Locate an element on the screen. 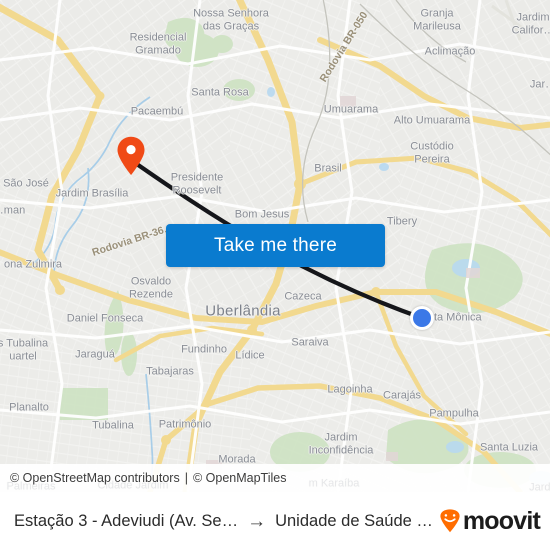  take-me-there-button: Take me there is located at coordinates (275, 245).